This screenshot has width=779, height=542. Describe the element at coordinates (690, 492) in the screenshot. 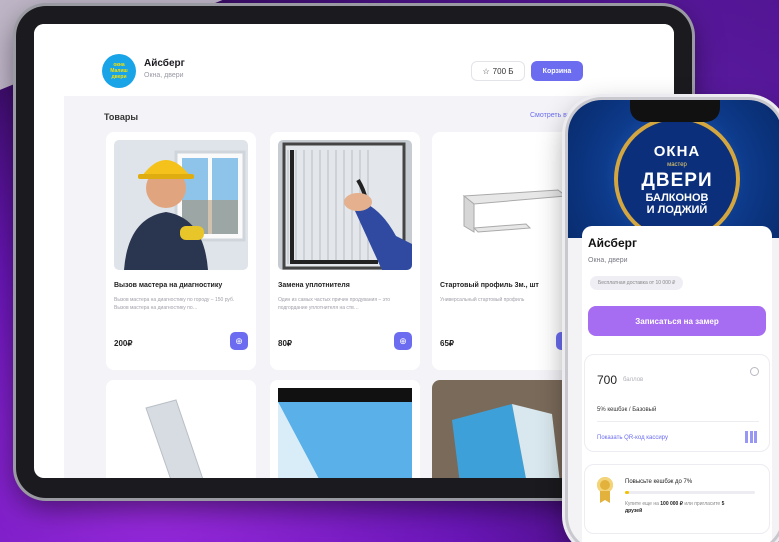

I see `upgrade-progress-bar` at that location.